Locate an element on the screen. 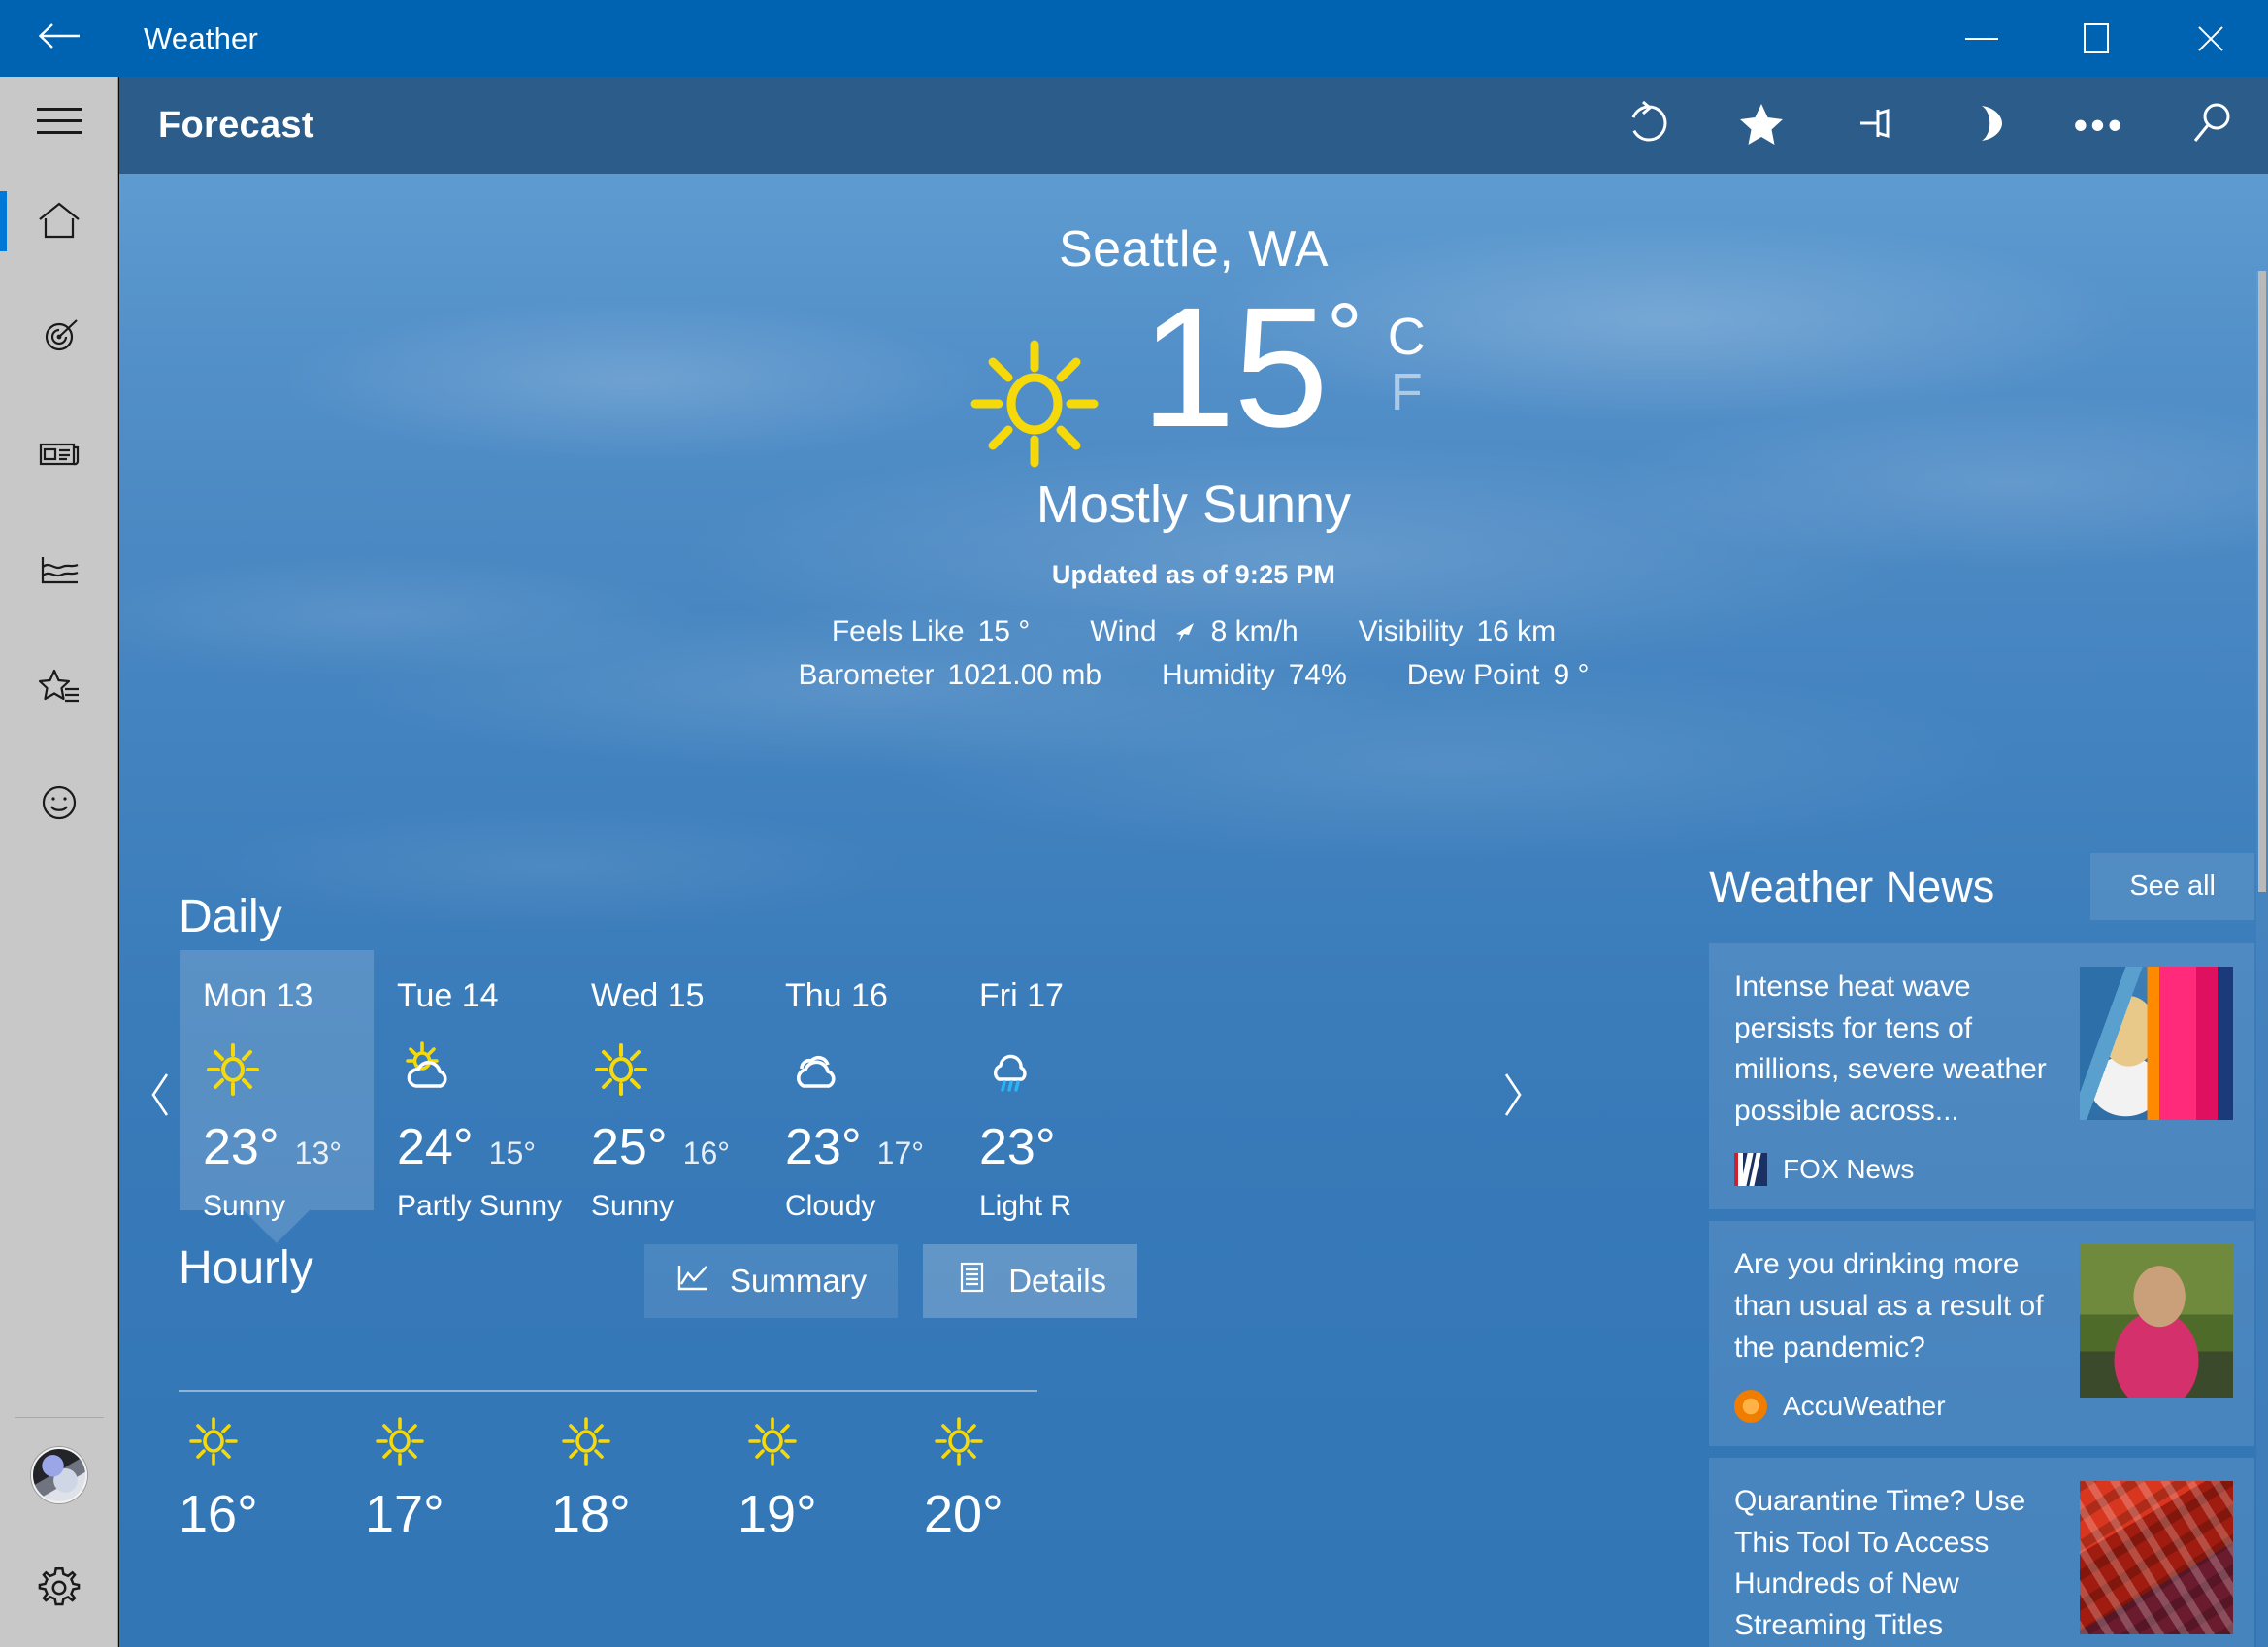 Image resolution: width=2268 pixels, height=1647 pixels. see-all-button: See all is located at coordinates (2172, 886).